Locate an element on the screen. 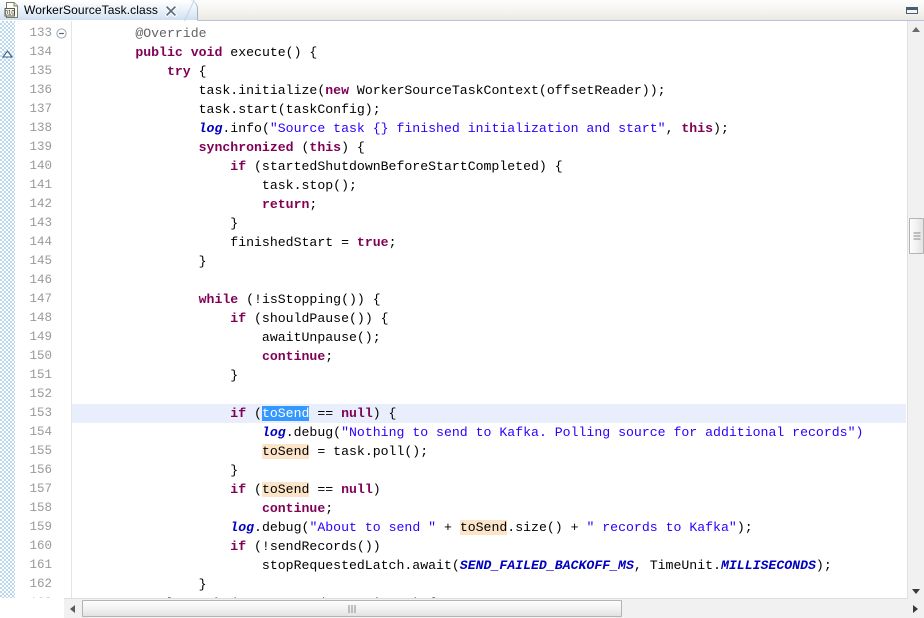 The width and height of the screenshot is (924, 618). code-token-plain: .debug( is located at coordinates (282, 527).